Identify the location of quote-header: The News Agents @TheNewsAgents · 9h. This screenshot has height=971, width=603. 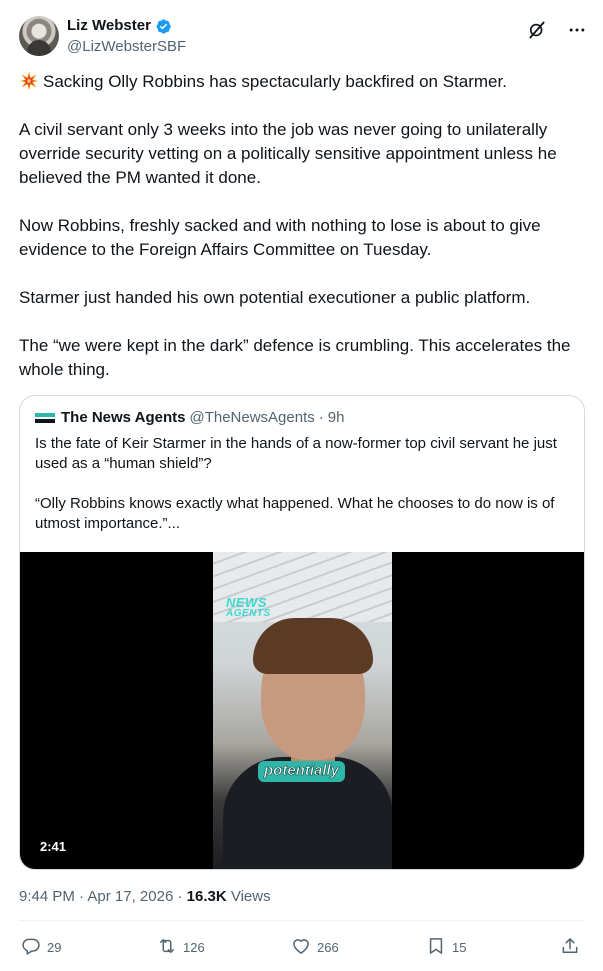
(189, 417).